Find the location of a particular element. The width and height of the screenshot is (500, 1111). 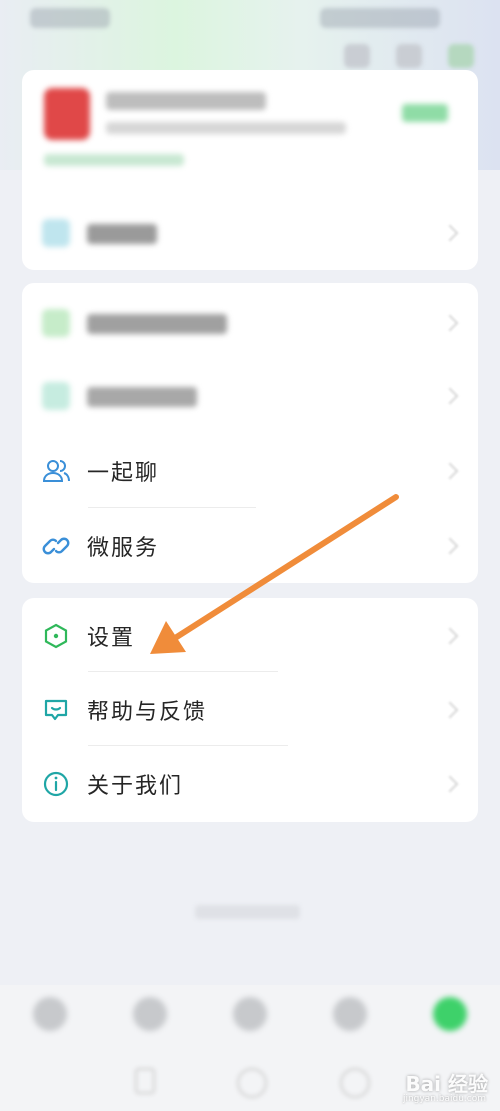

link-icon is located at coordinates (56, 546).